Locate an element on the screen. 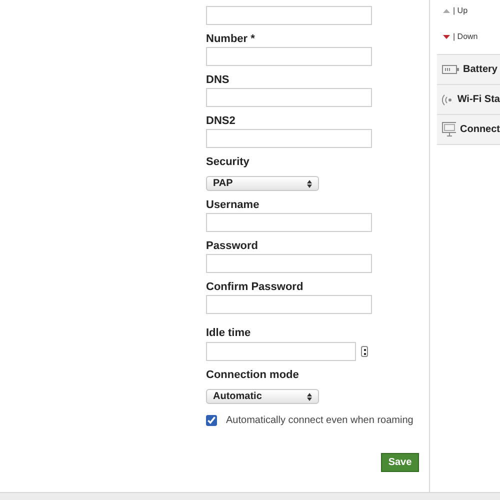 The image size is (500, 500). save-button: Save is located at coordinates (400, 462).